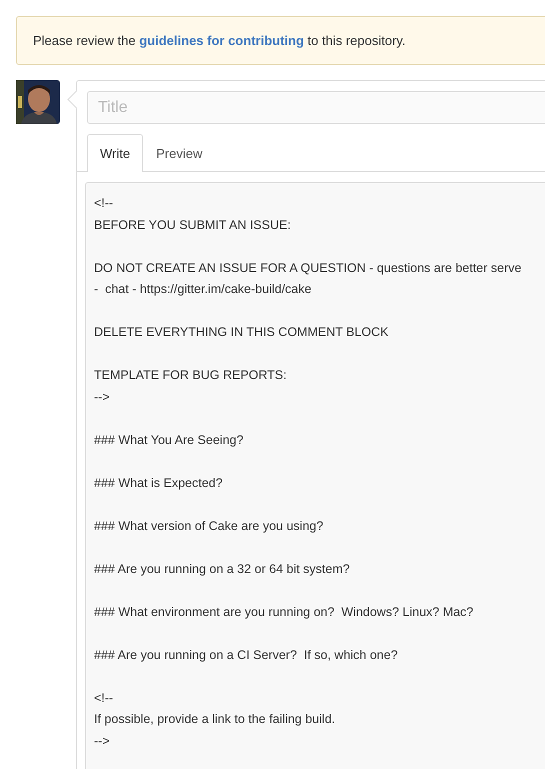 The width and height of the screenshot is (545, 769). I want to click on tab: Preview, so click(179, 153).